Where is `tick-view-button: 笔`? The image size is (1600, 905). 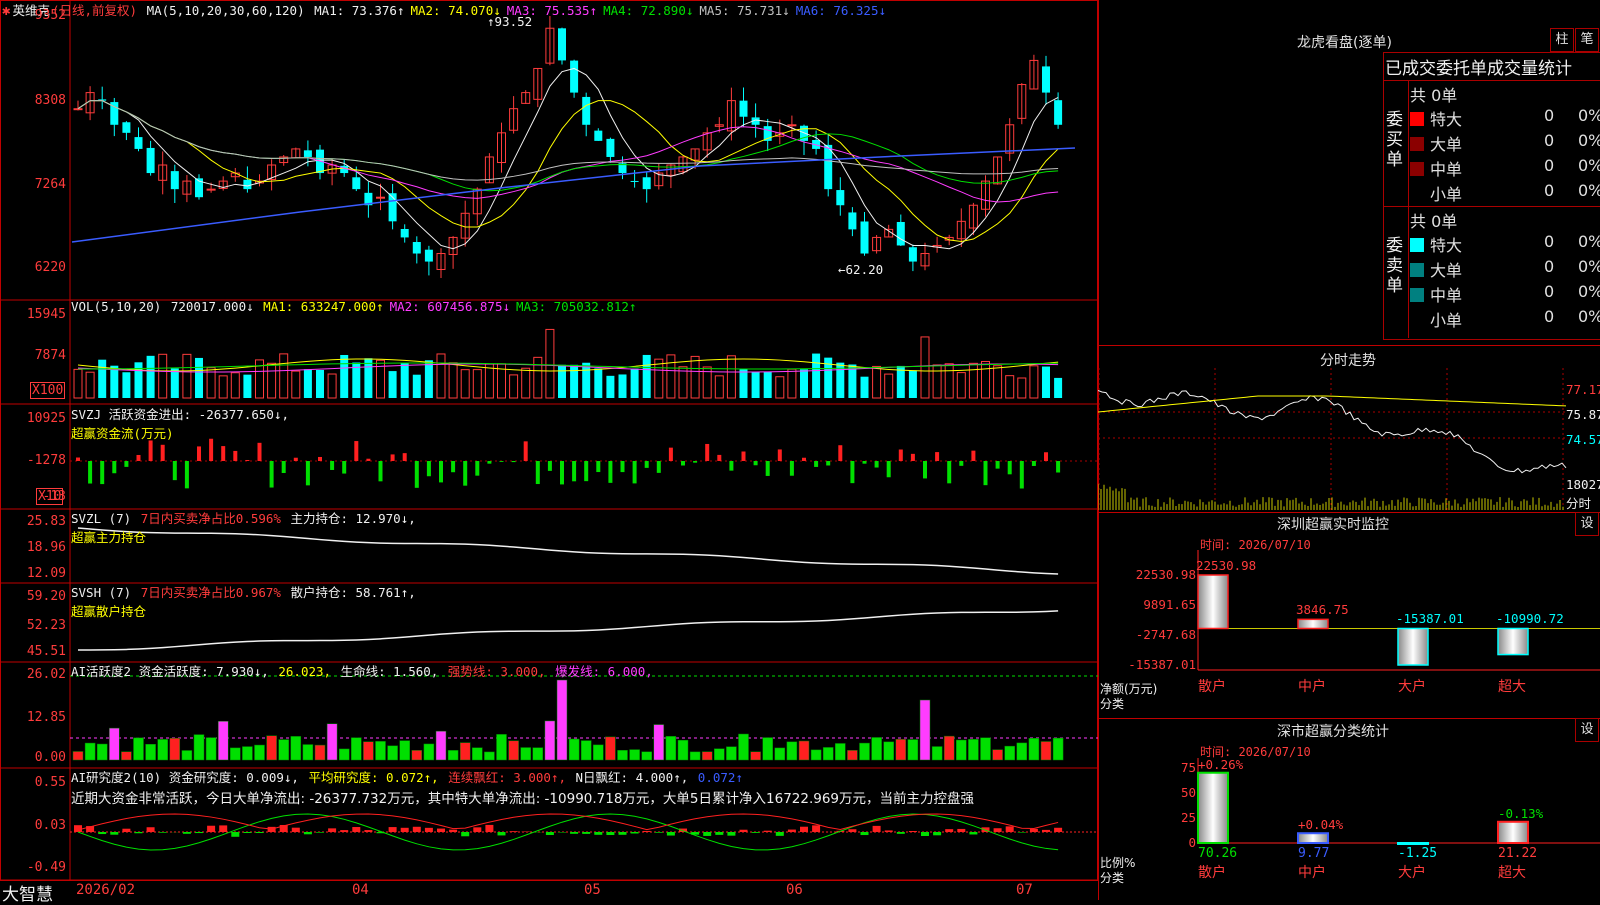 tick-view-button: 笔 is located at coordinates (1587, 40).